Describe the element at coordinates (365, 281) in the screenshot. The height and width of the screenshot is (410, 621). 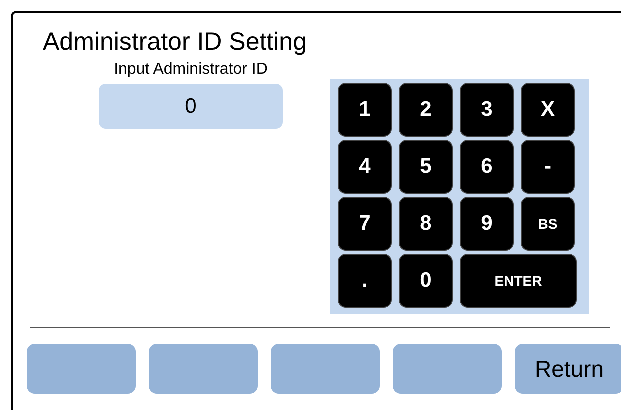
I see `keypad-key: .` at that location.